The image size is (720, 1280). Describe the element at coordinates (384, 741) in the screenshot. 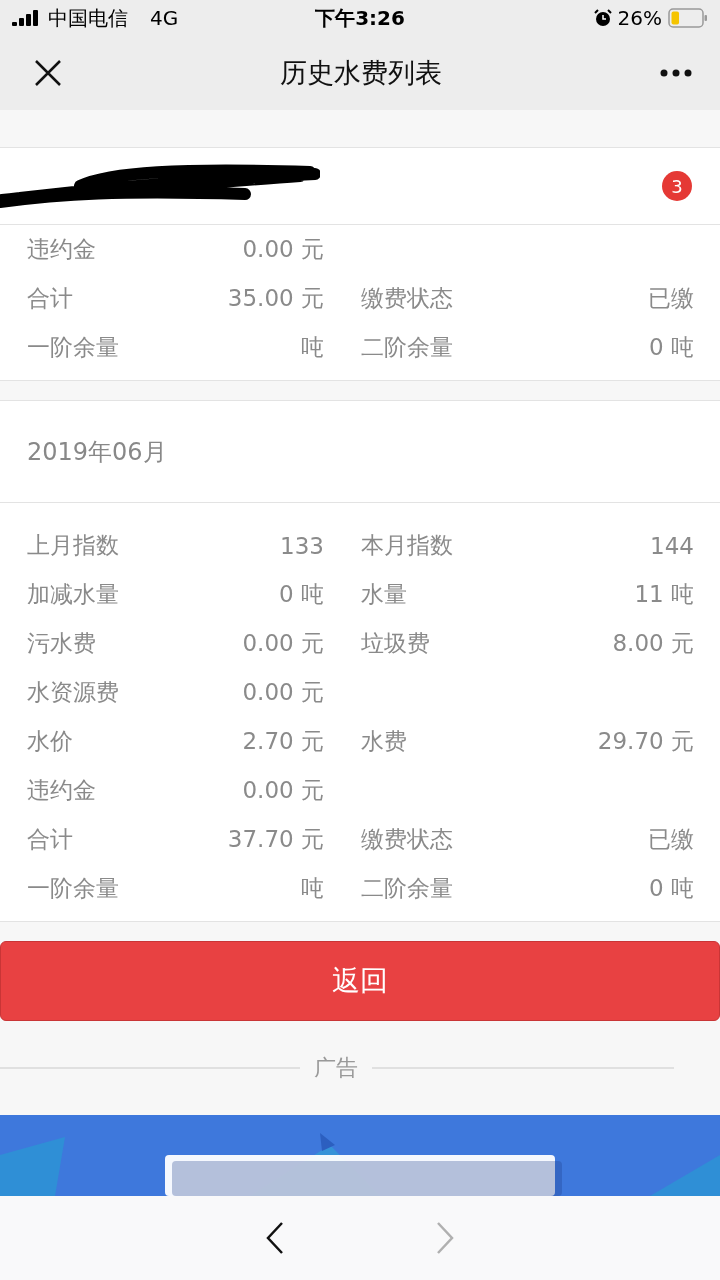

I see `field-label: 水费` at that location.